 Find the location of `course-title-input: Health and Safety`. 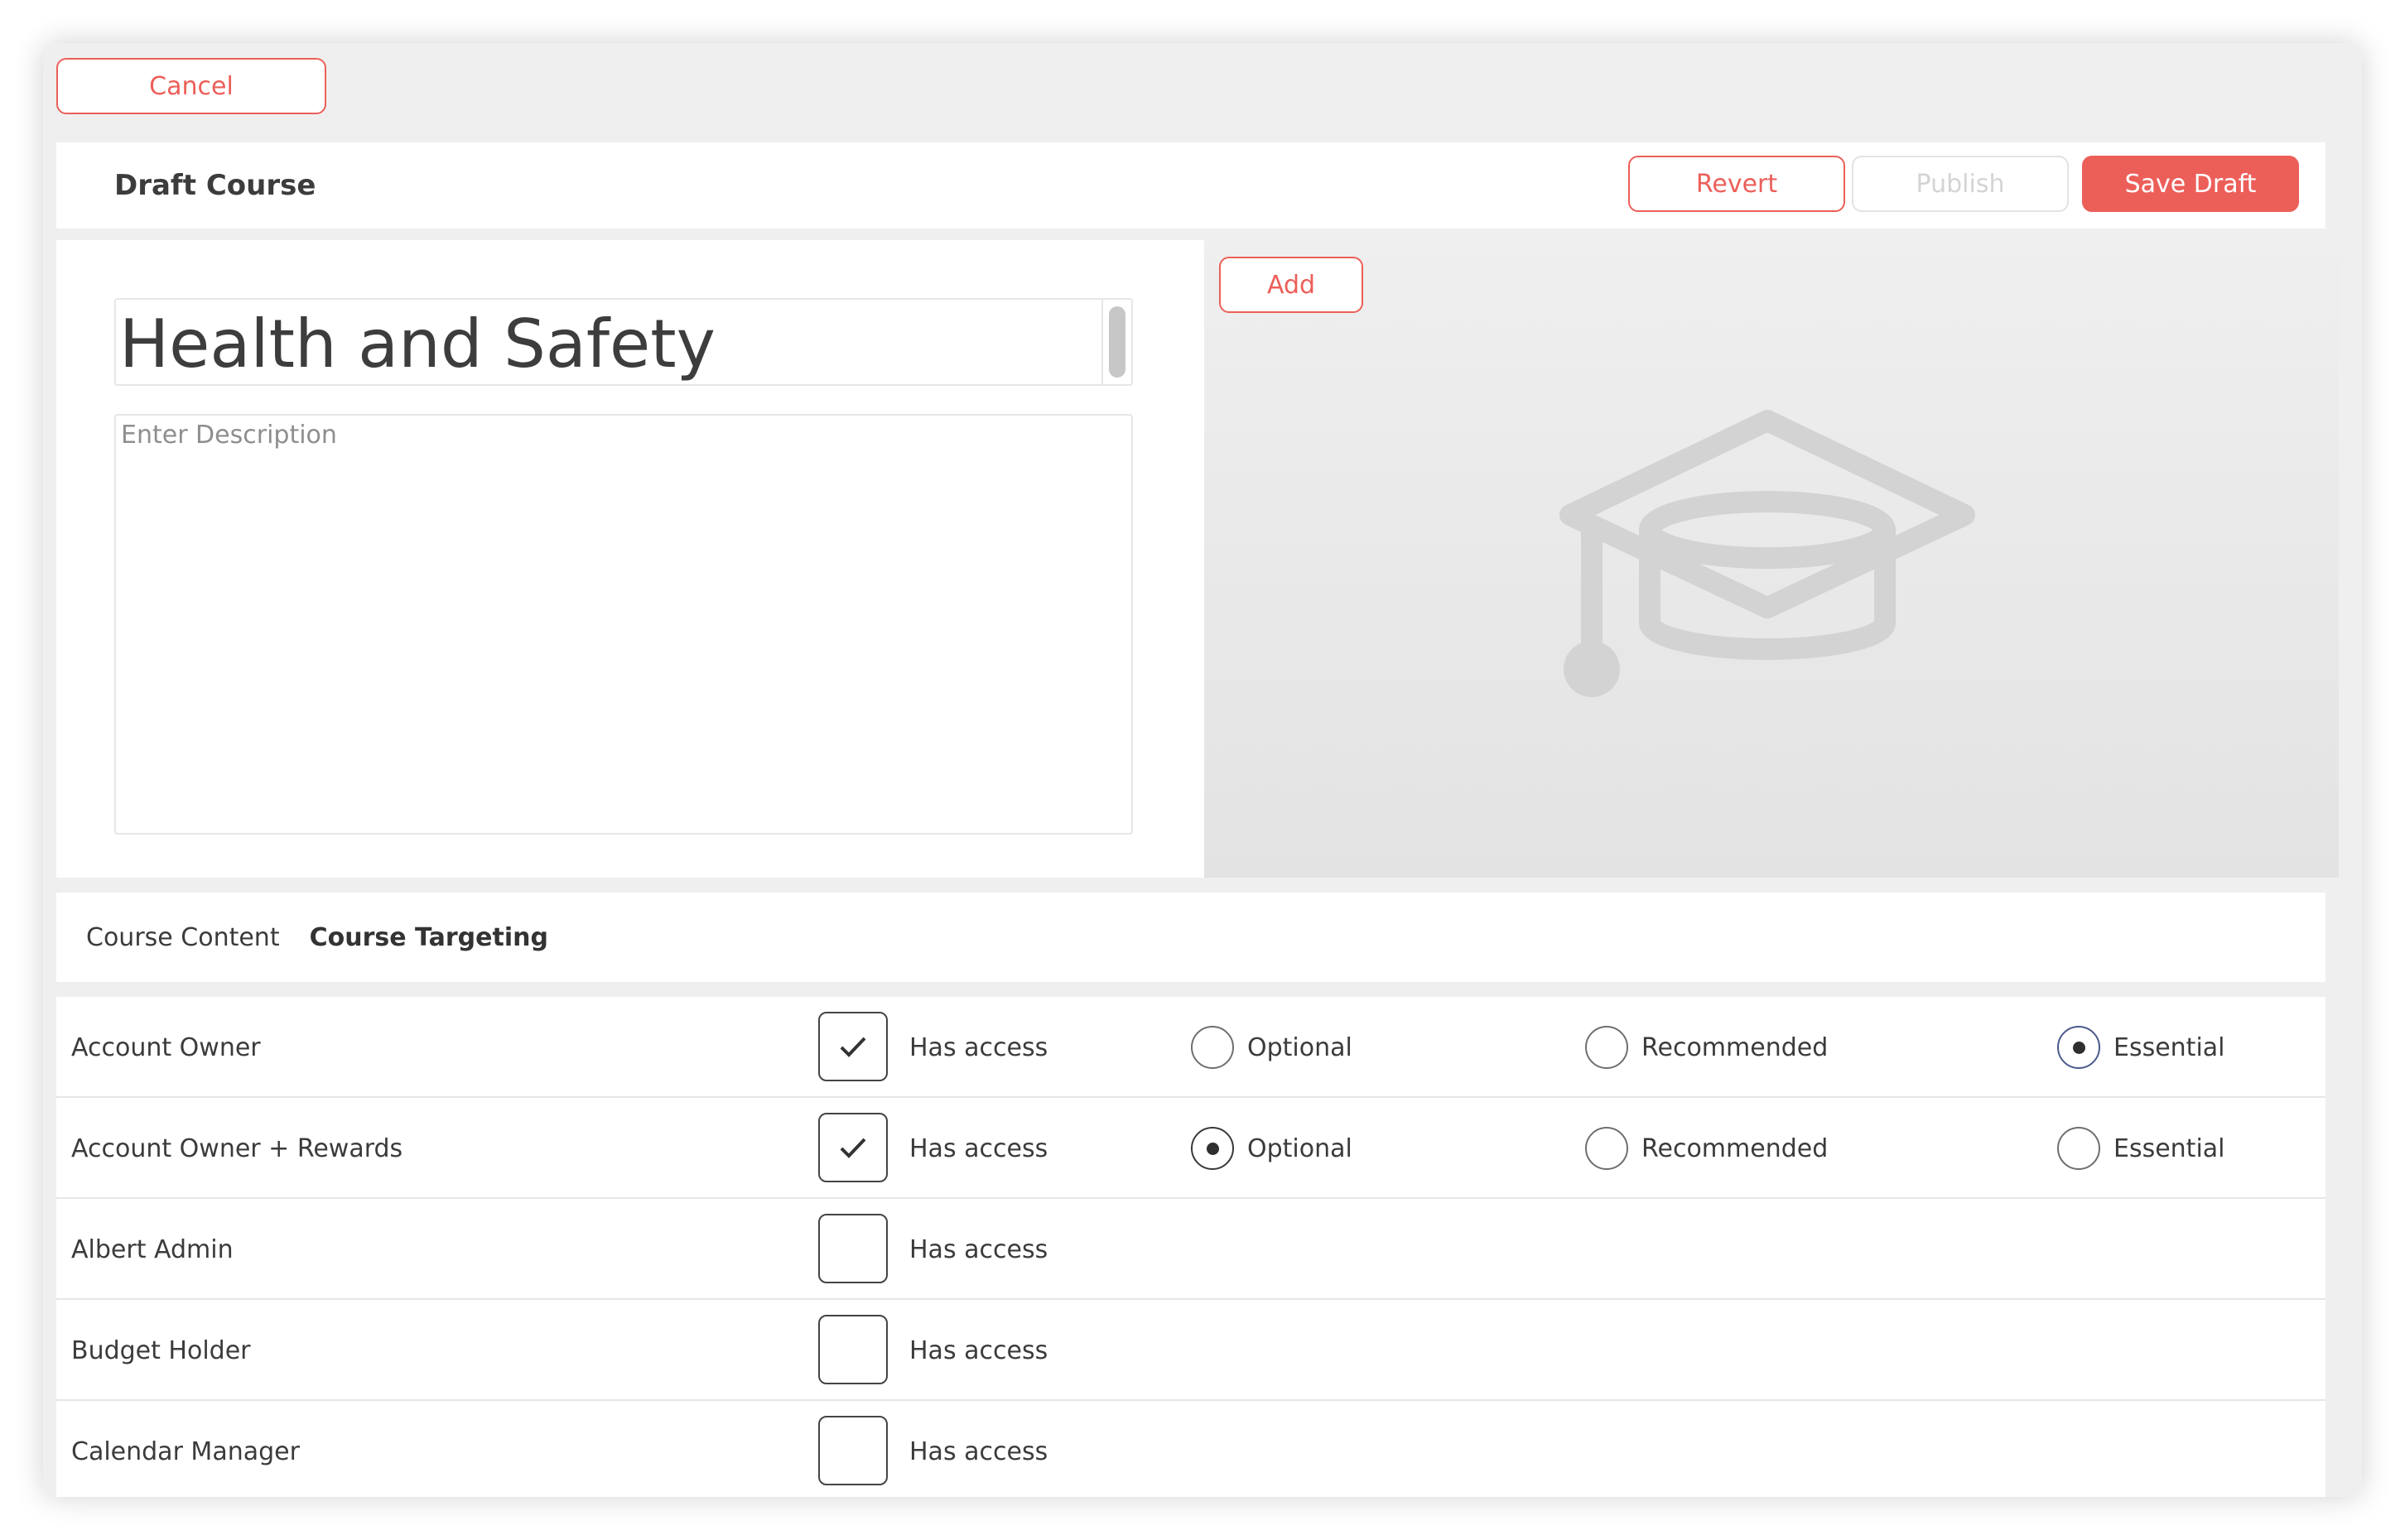

course-title-input: Health and Safety is located at coordinates (623, 342).